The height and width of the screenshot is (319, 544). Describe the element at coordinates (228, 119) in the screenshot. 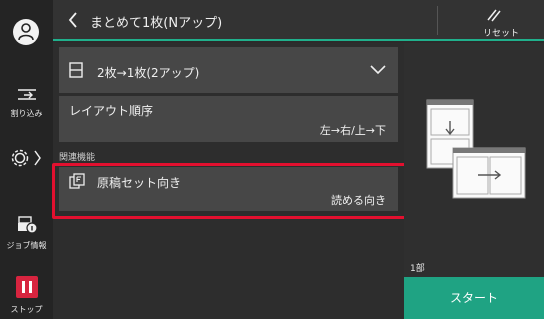

I see `layout-order-setting: レイアウト順序 左→右/上→下` at that location.